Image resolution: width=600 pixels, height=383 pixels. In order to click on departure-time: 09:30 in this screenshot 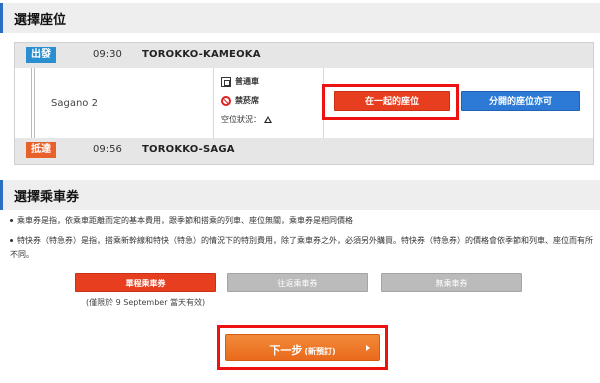, I will do `click(107, 54)`.